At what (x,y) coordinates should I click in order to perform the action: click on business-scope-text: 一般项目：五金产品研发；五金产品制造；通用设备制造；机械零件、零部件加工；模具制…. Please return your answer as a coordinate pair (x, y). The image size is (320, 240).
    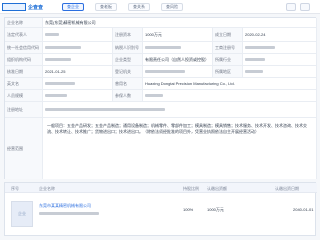
    Looking at the image, I should click on (177, 128).